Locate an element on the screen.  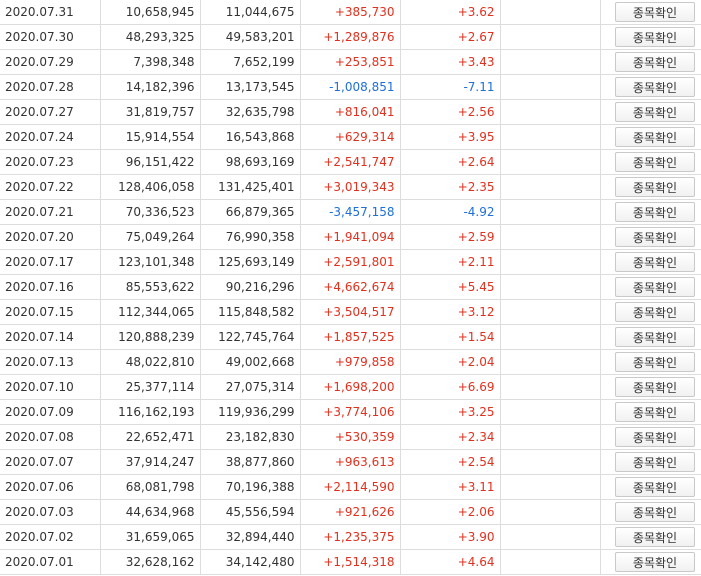
date-text: 2020.07.31 is located at coordinates (39, 12).